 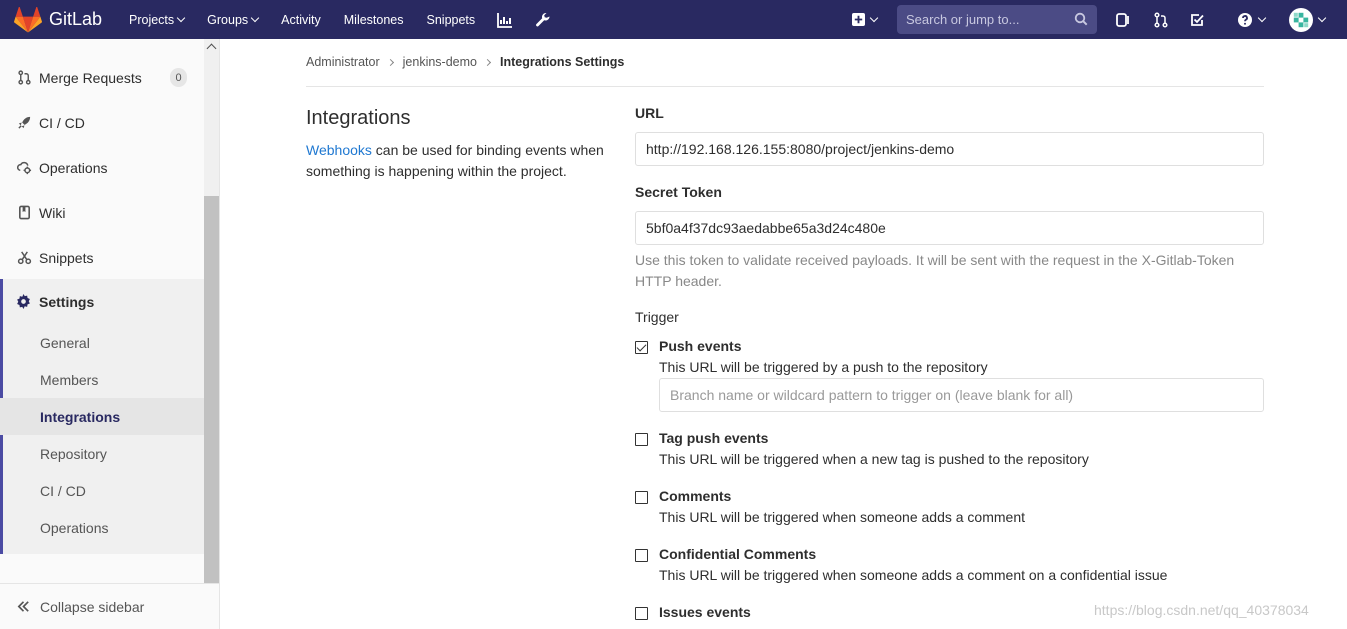 I want to click on plus-square-icon, so click(x=858, y=19).